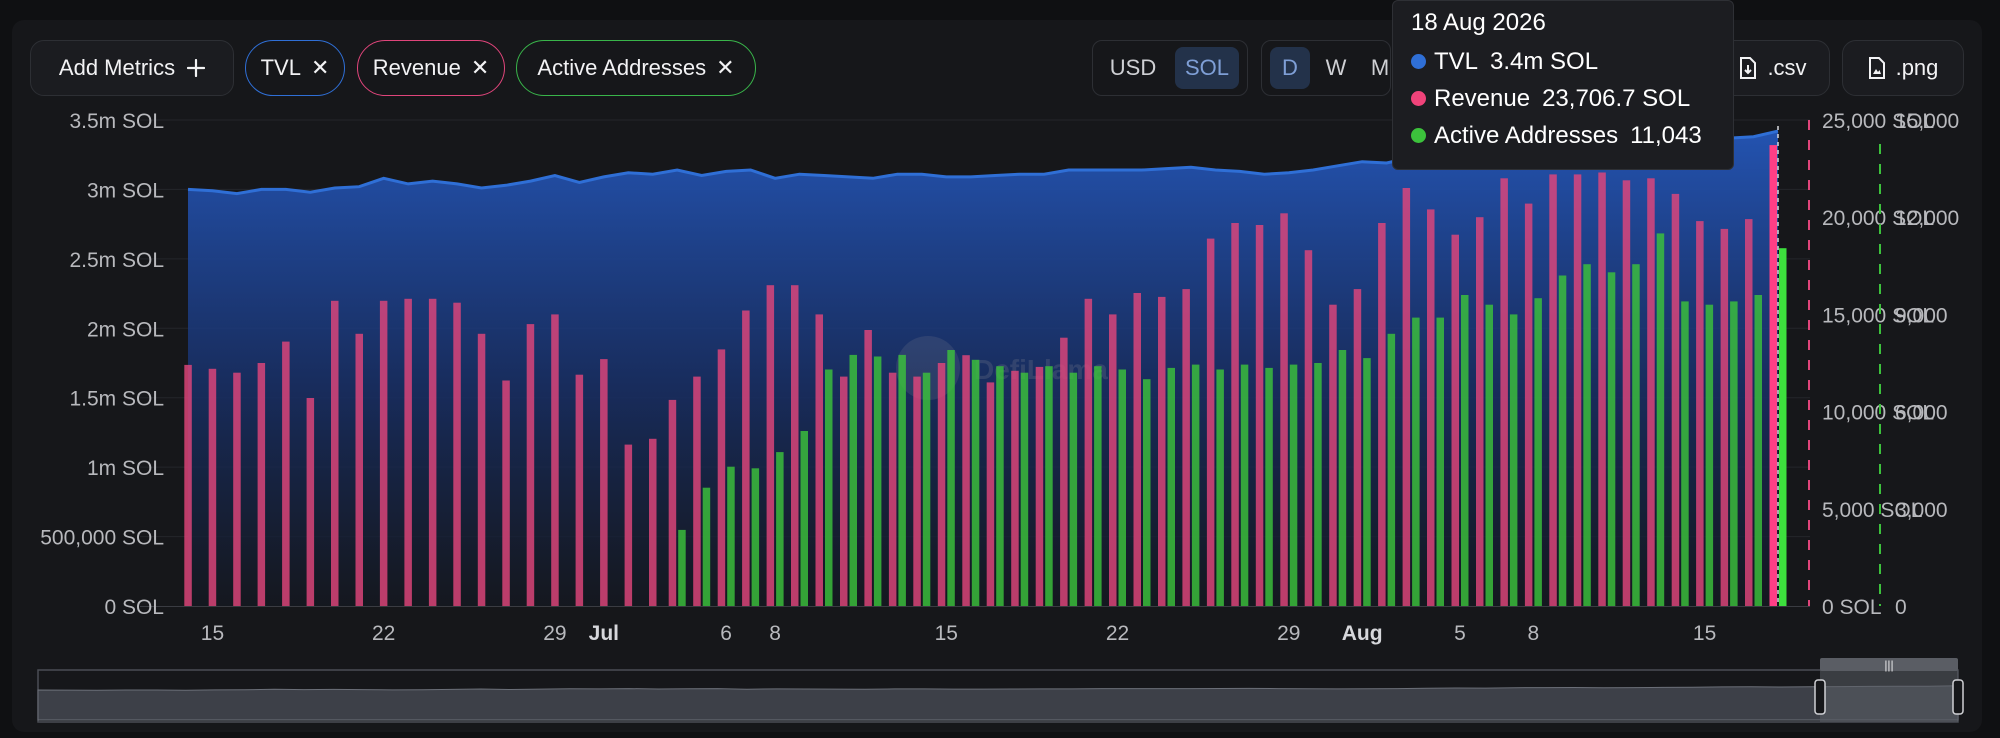 This screenshot has height=738, width=2000. What do you see at coordinates (998, 703) in the screenshot?
I see `range-slider-preview` at bounding box center [998, 703].